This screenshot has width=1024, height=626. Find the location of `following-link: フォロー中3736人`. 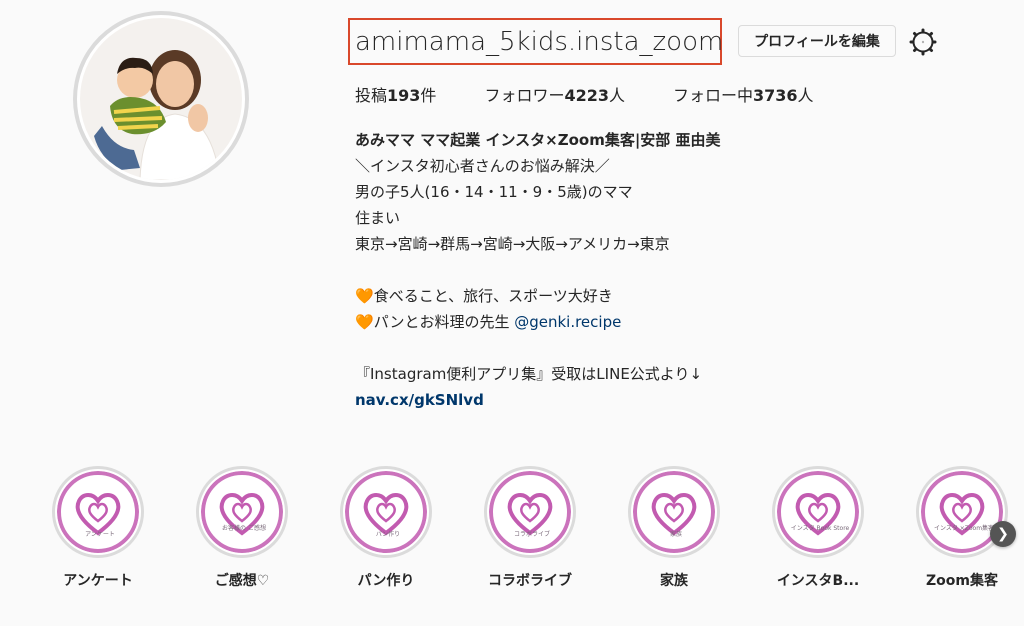

following-link: フォロー中3736人 is located at coordinates (743, 94).